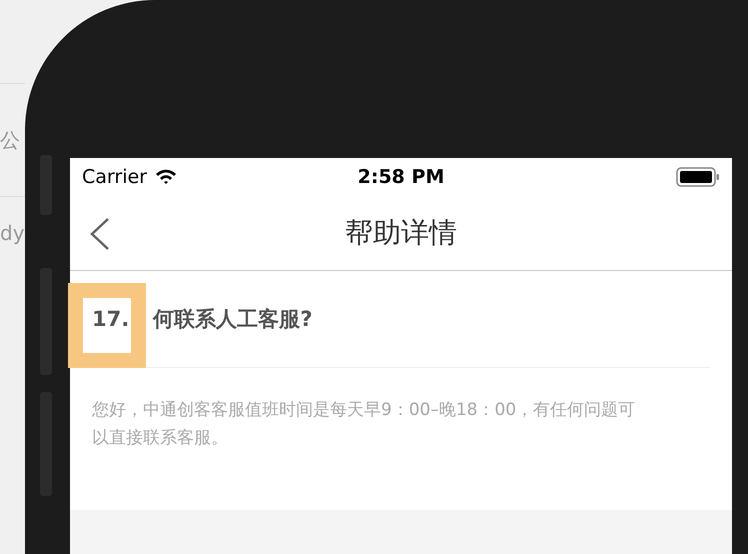 Image resolution: width=748 pixels, height=554 pixels. What do you see at coordinates (99, 234) in the screenshot?
I see `back-icon` at bounding box center [99, 234].